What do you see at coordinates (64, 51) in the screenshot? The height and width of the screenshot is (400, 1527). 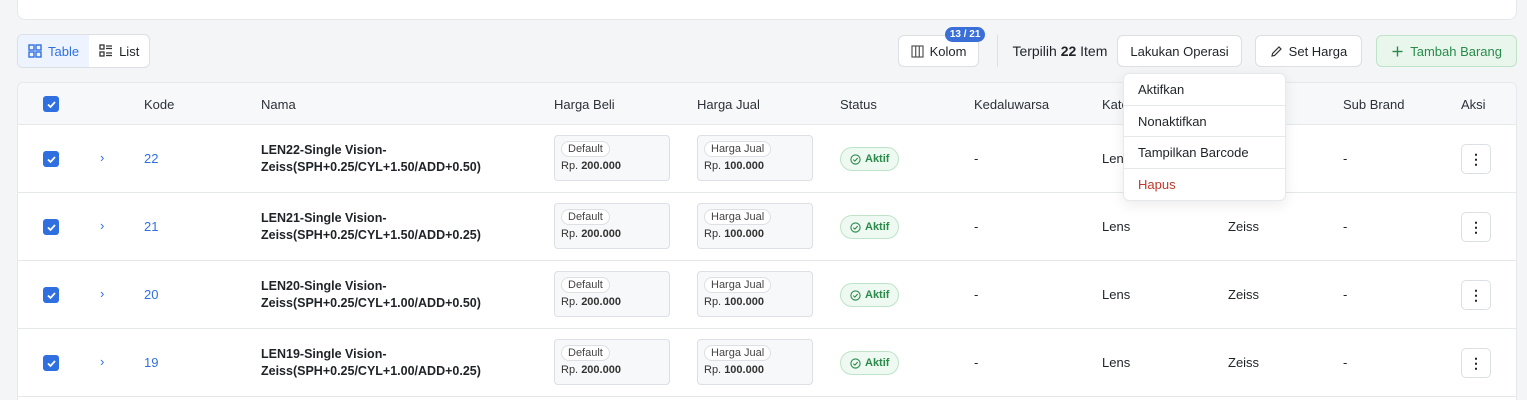 I see `table-view-label: Table` at bounding box center [64, 51].